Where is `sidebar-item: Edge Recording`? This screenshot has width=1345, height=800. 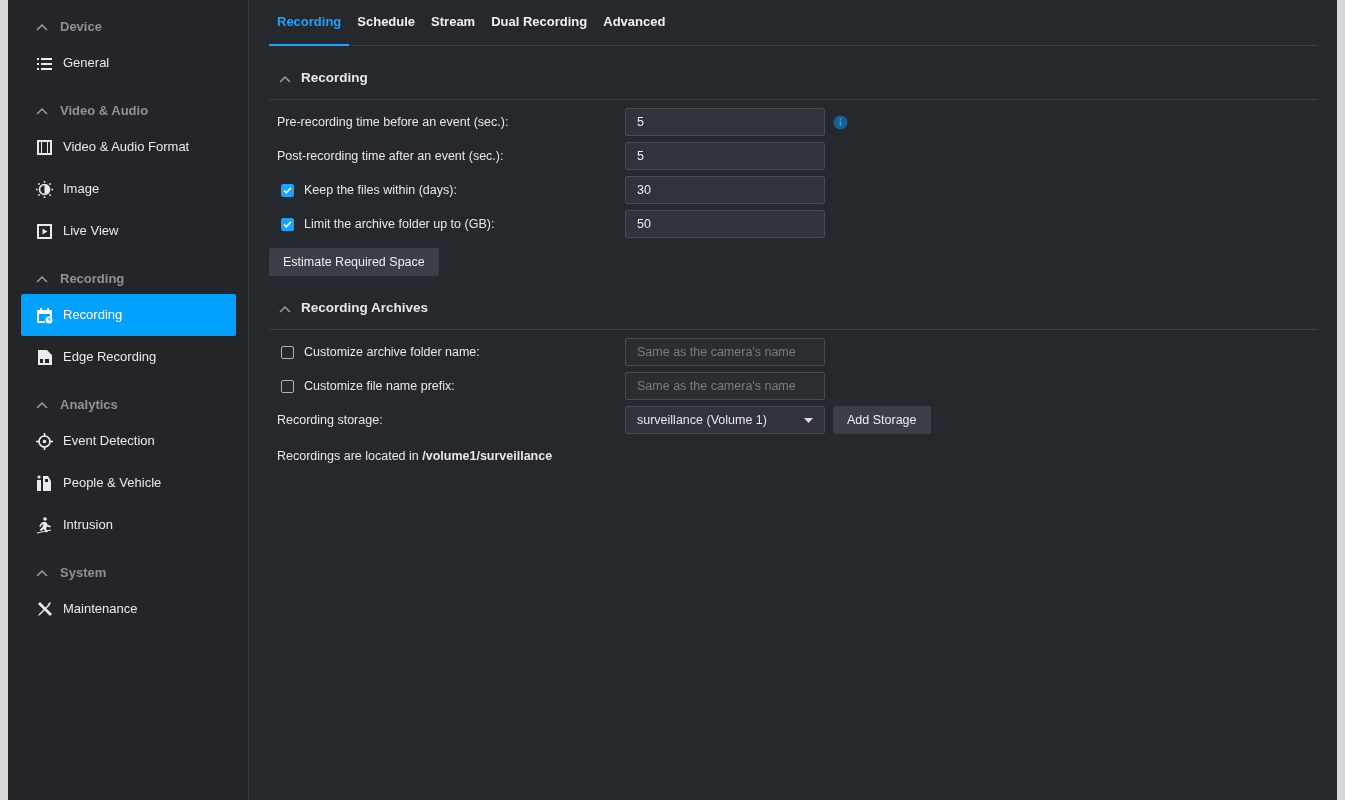 sidebar-item: Edge Recording is located at coordinates (128, 357).